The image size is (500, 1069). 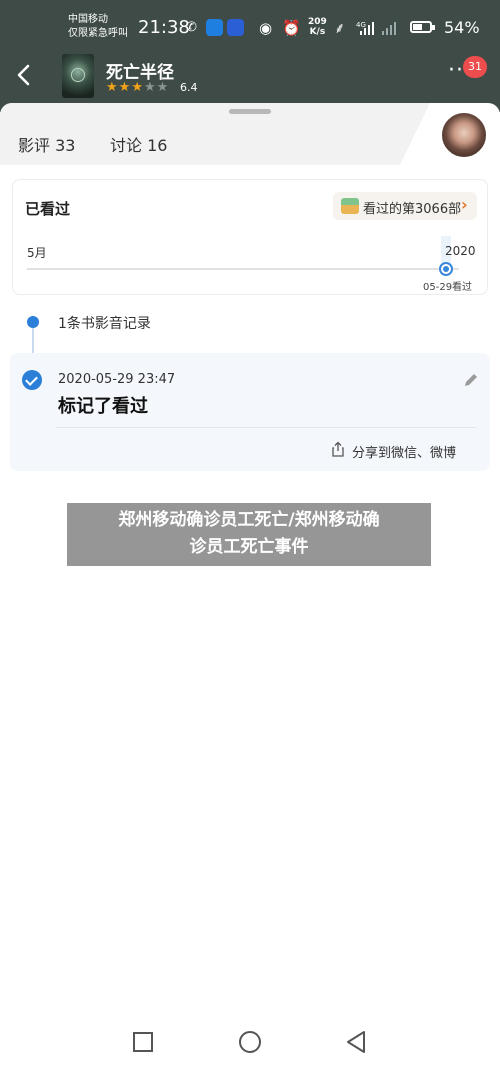 What do you see at coordinates (138, 144) in the screenshot?
I see `tab-discussions: 讨论 16` at bounding box center [138, 144].